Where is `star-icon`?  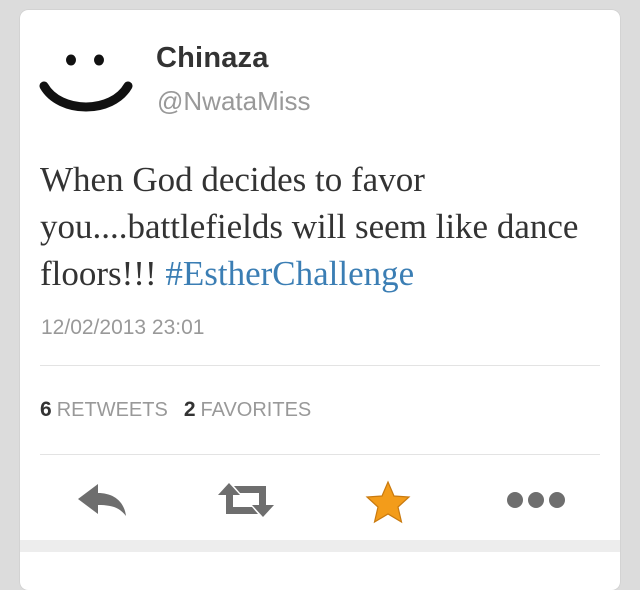
star-icon is located at coordinates (388, 502).